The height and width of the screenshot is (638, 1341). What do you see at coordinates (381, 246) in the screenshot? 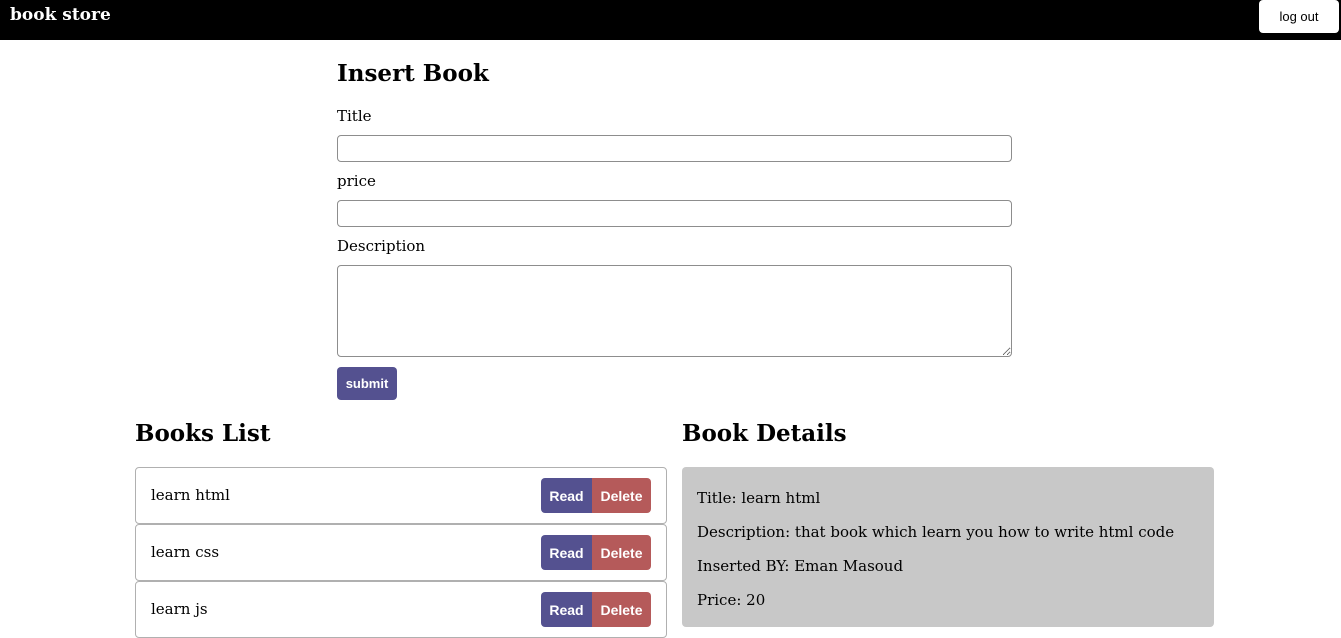
I see `description-label: Description` at bounding box center [381, 246].